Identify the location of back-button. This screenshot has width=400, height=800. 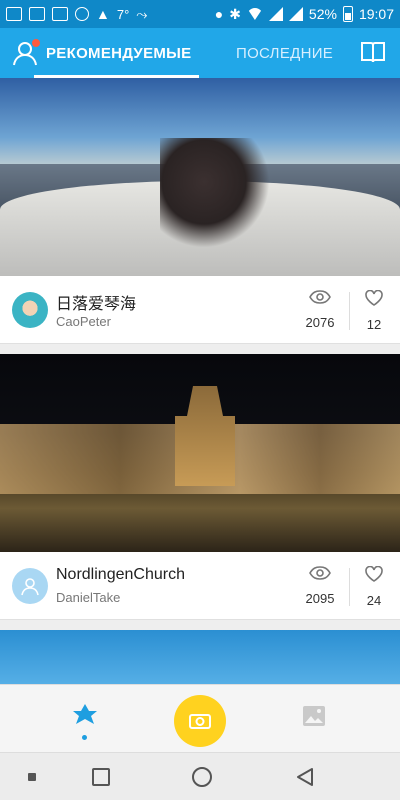
(305, 779).